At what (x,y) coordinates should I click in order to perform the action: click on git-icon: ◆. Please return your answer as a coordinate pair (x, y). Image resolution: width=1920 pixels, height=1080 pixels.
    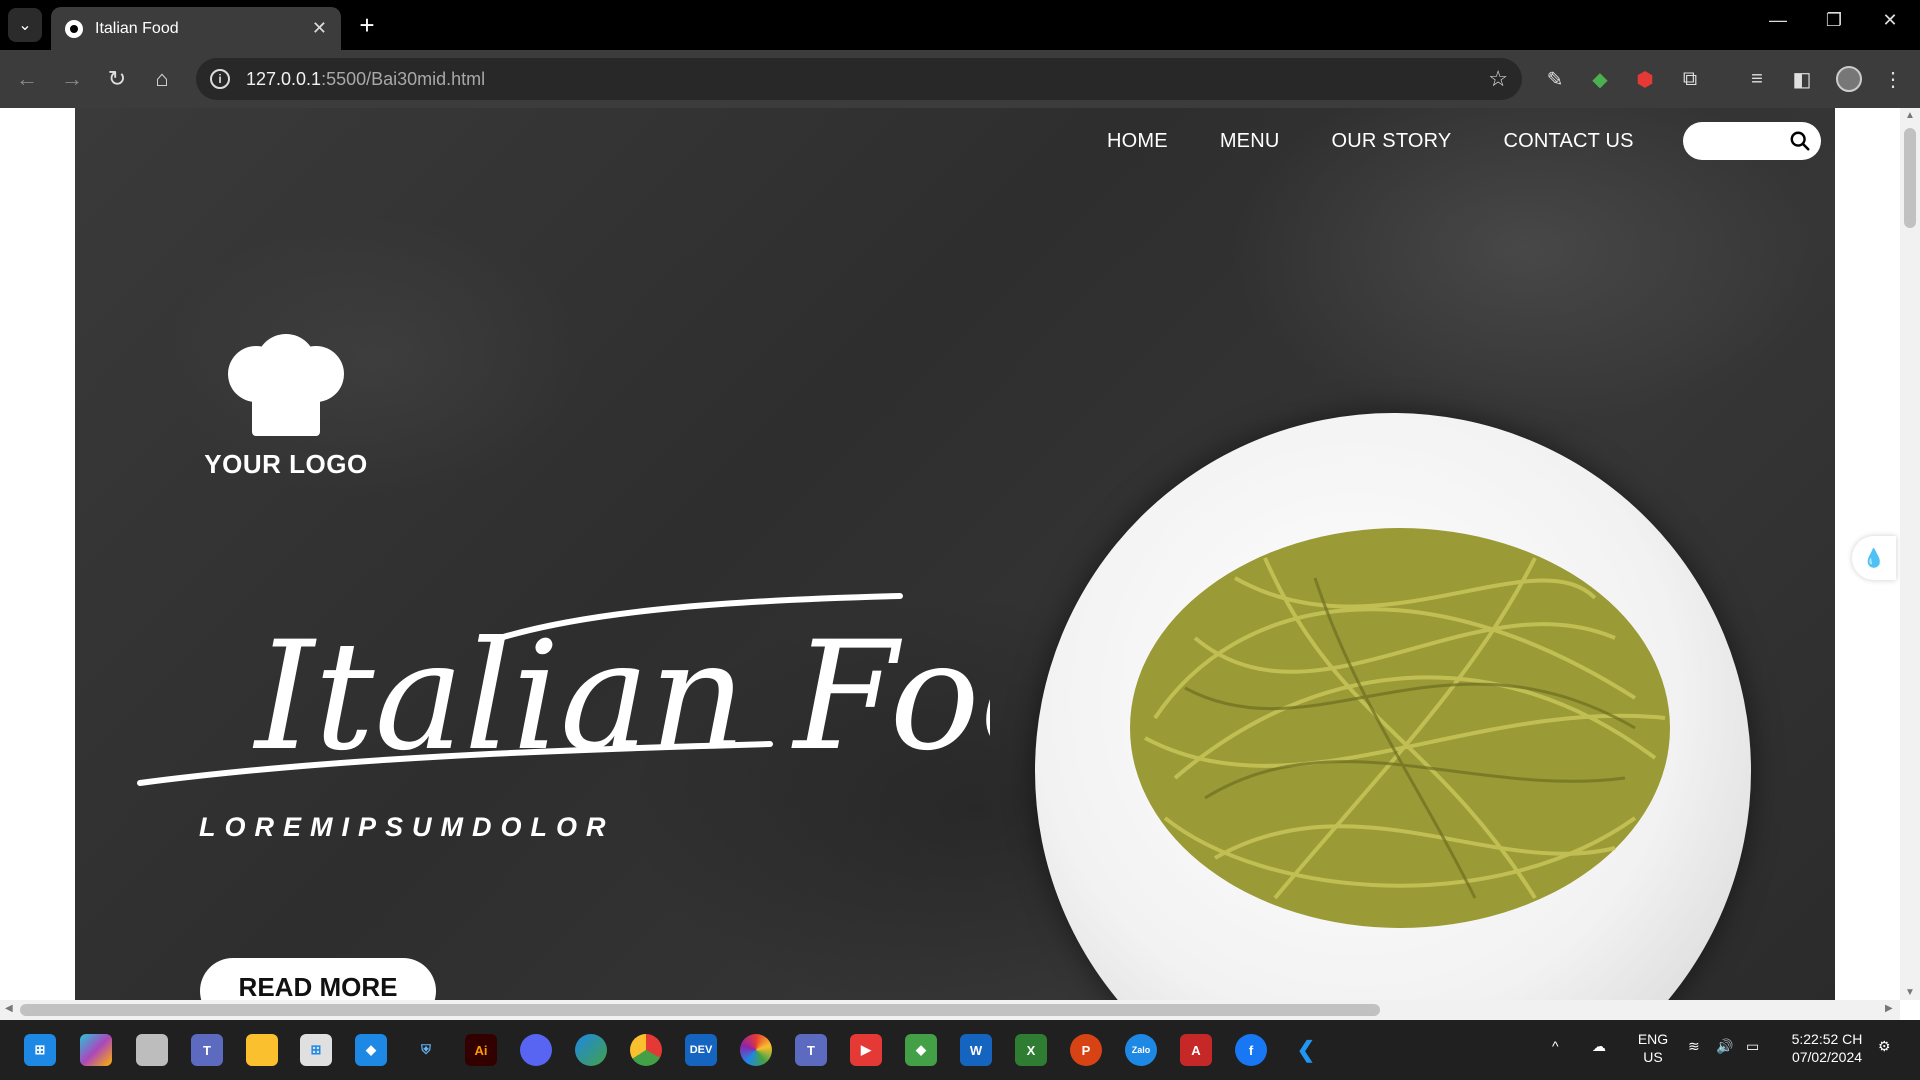
    Looking at the image, I should click on (921, 1050).